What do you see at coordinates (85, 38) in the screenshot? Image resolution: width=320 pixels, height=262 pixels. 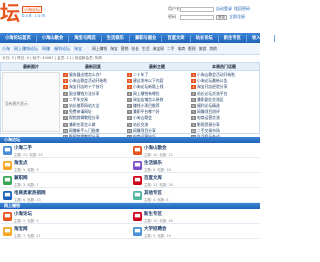 I see `nav-item: 淘宝与网店` at bounding box center [85, 38].